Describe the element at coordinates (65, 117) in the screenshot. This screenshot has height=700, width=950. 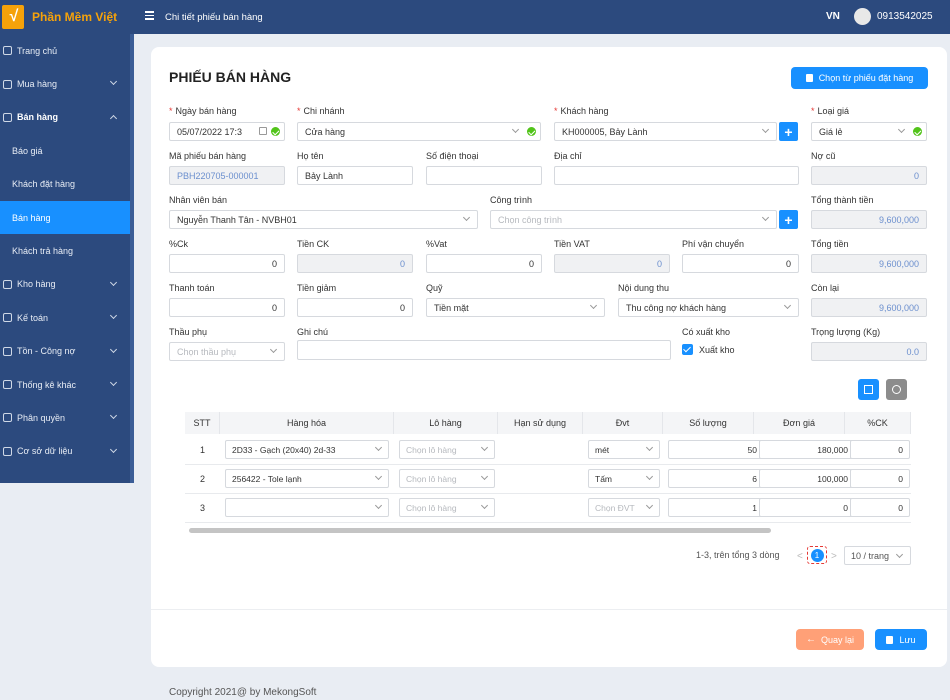
I see `sidebar-item-ban-hang: Bán hàng` at that location.